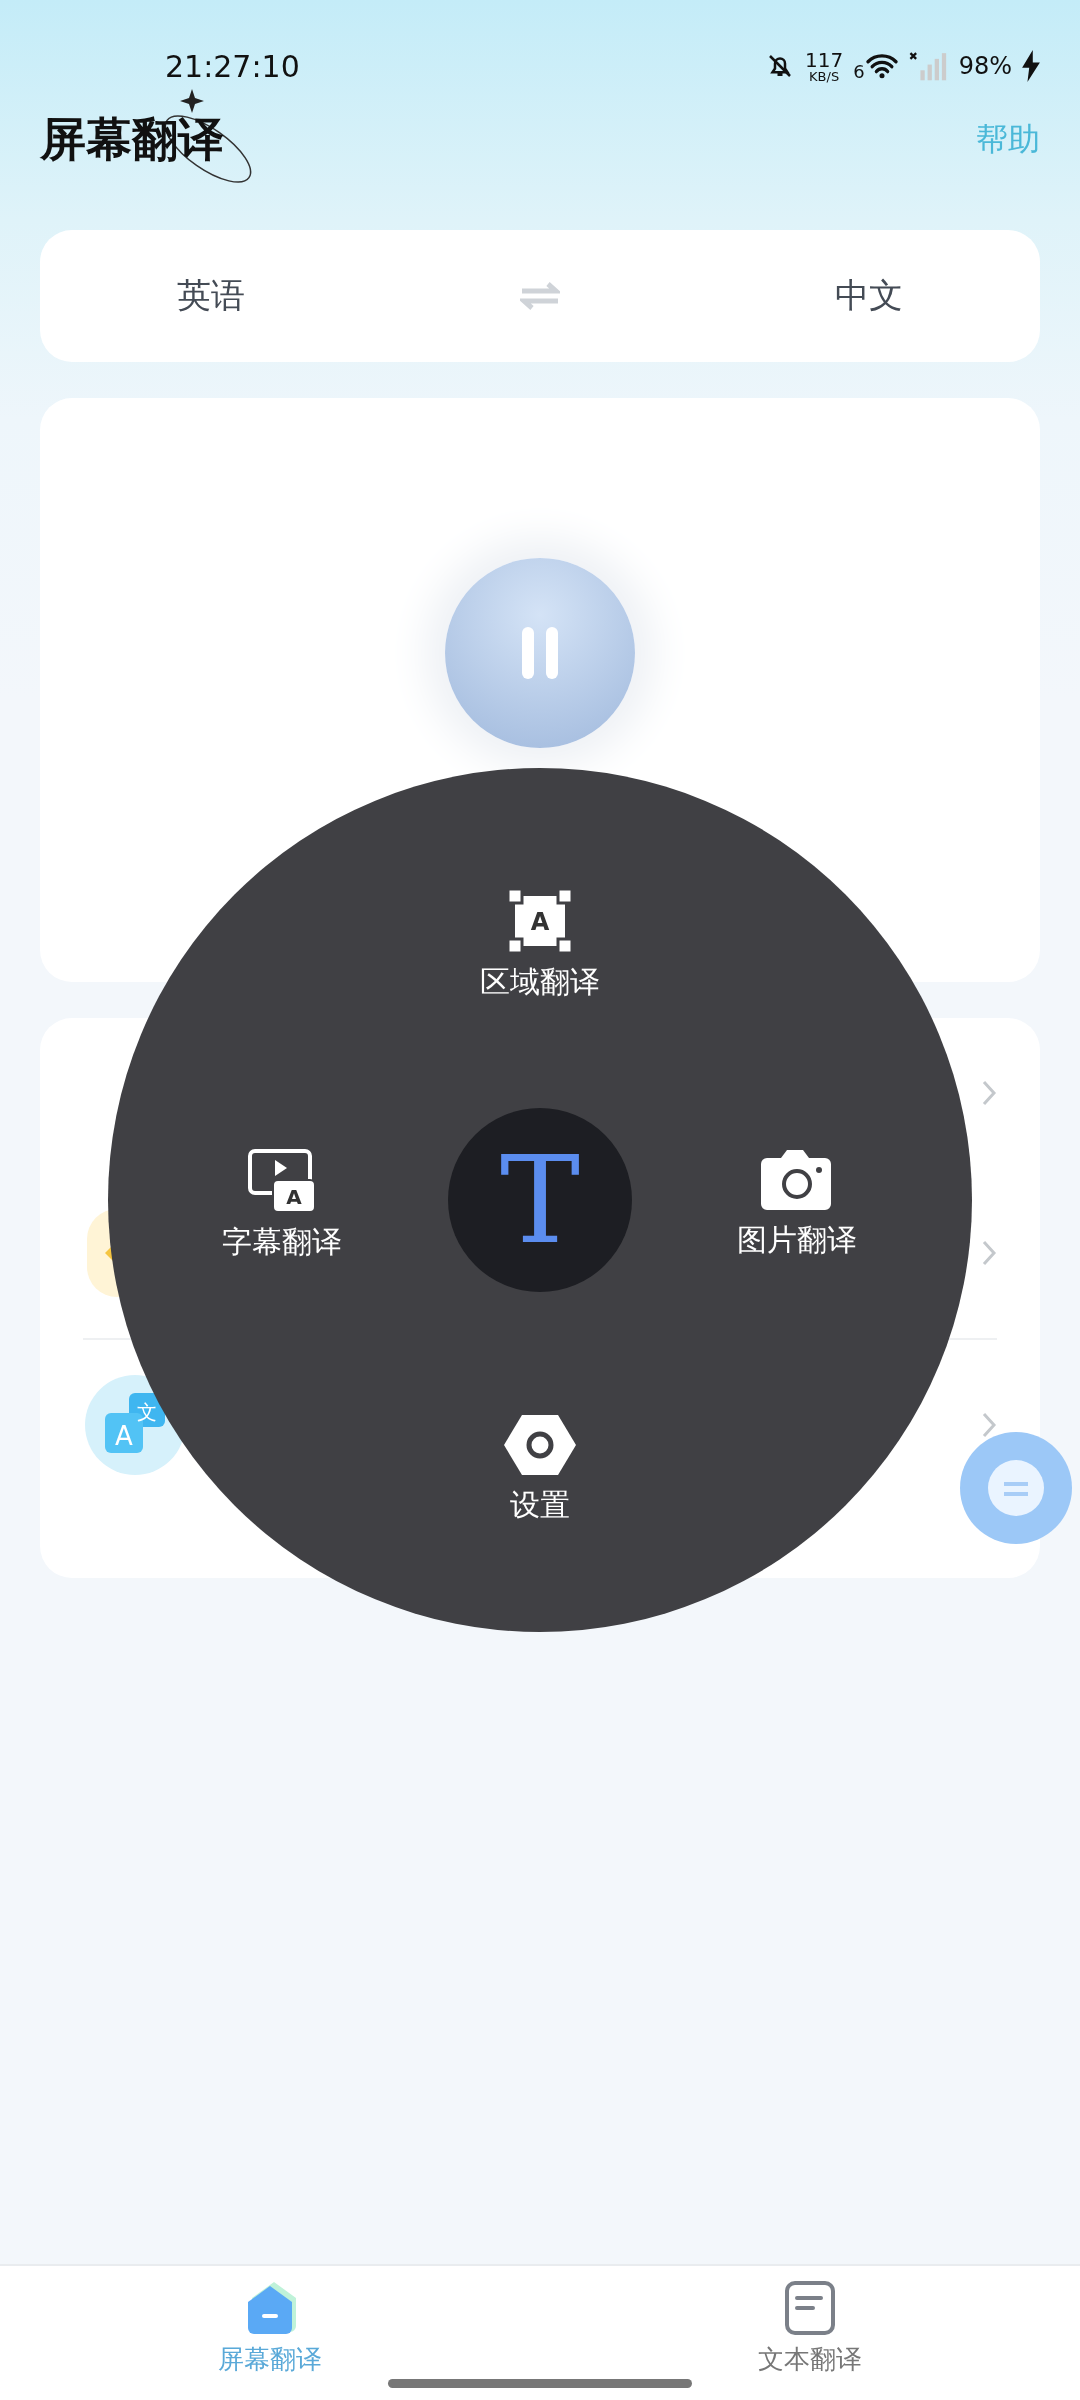  Describe the element at coordinates (985, 66) in the screenshot. I see `battery-level: 98%` at that location.